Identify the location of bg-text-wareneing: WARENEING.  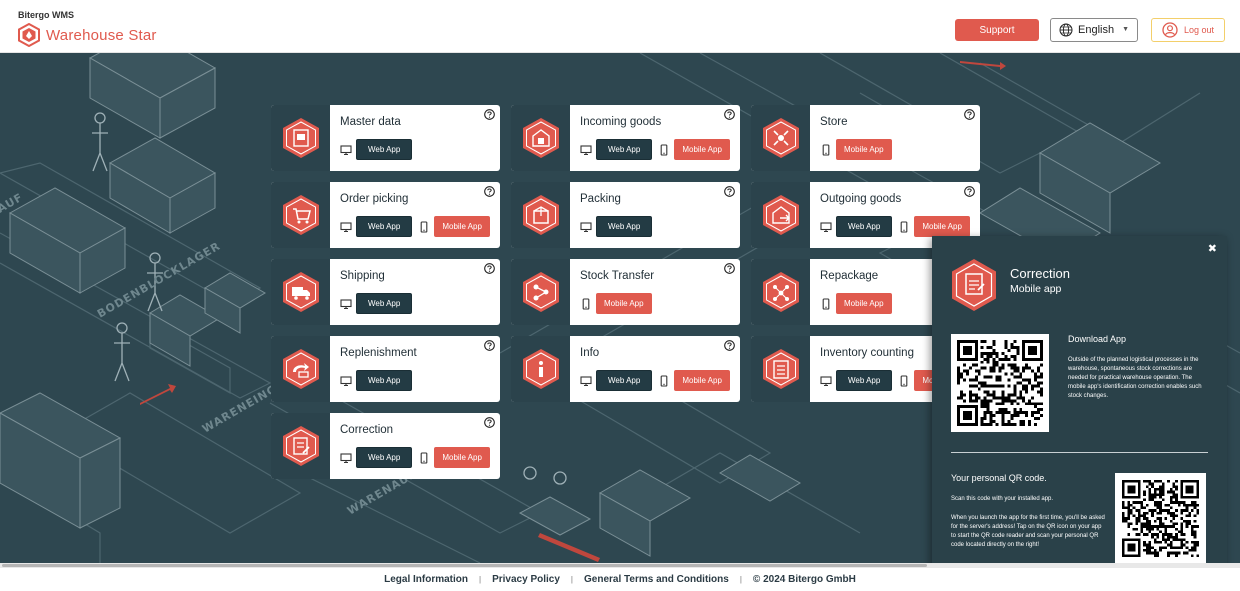
(239, 408).